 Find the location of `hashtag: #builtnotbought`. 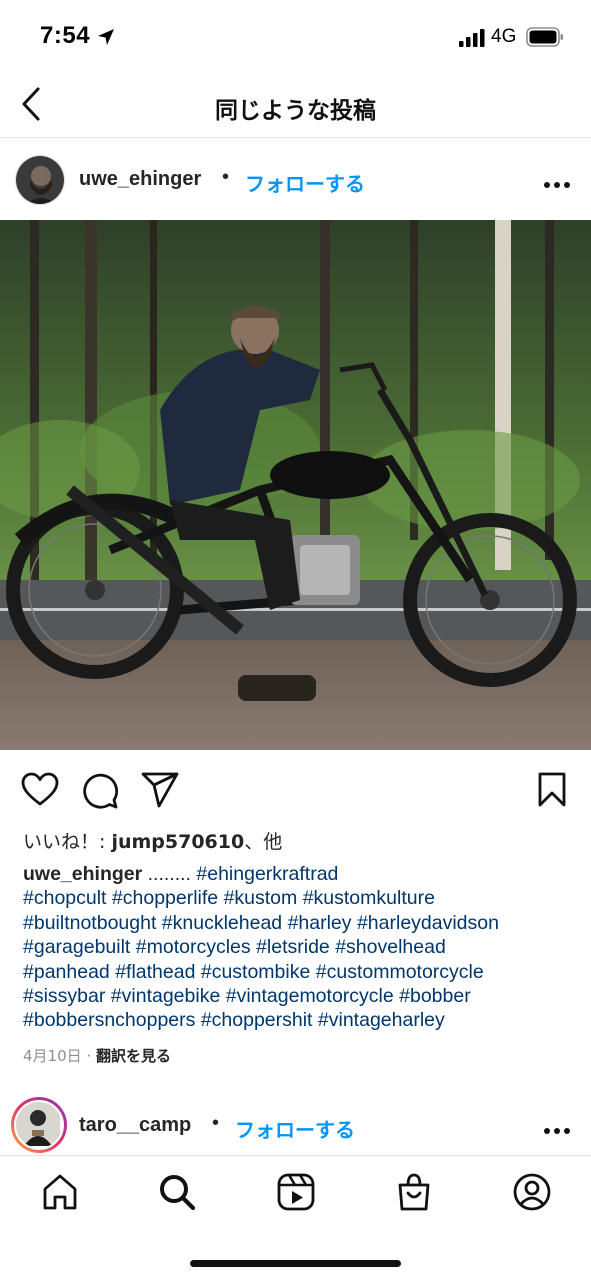

hashtag: #builtnotbought is located at coordinates (89, 923).